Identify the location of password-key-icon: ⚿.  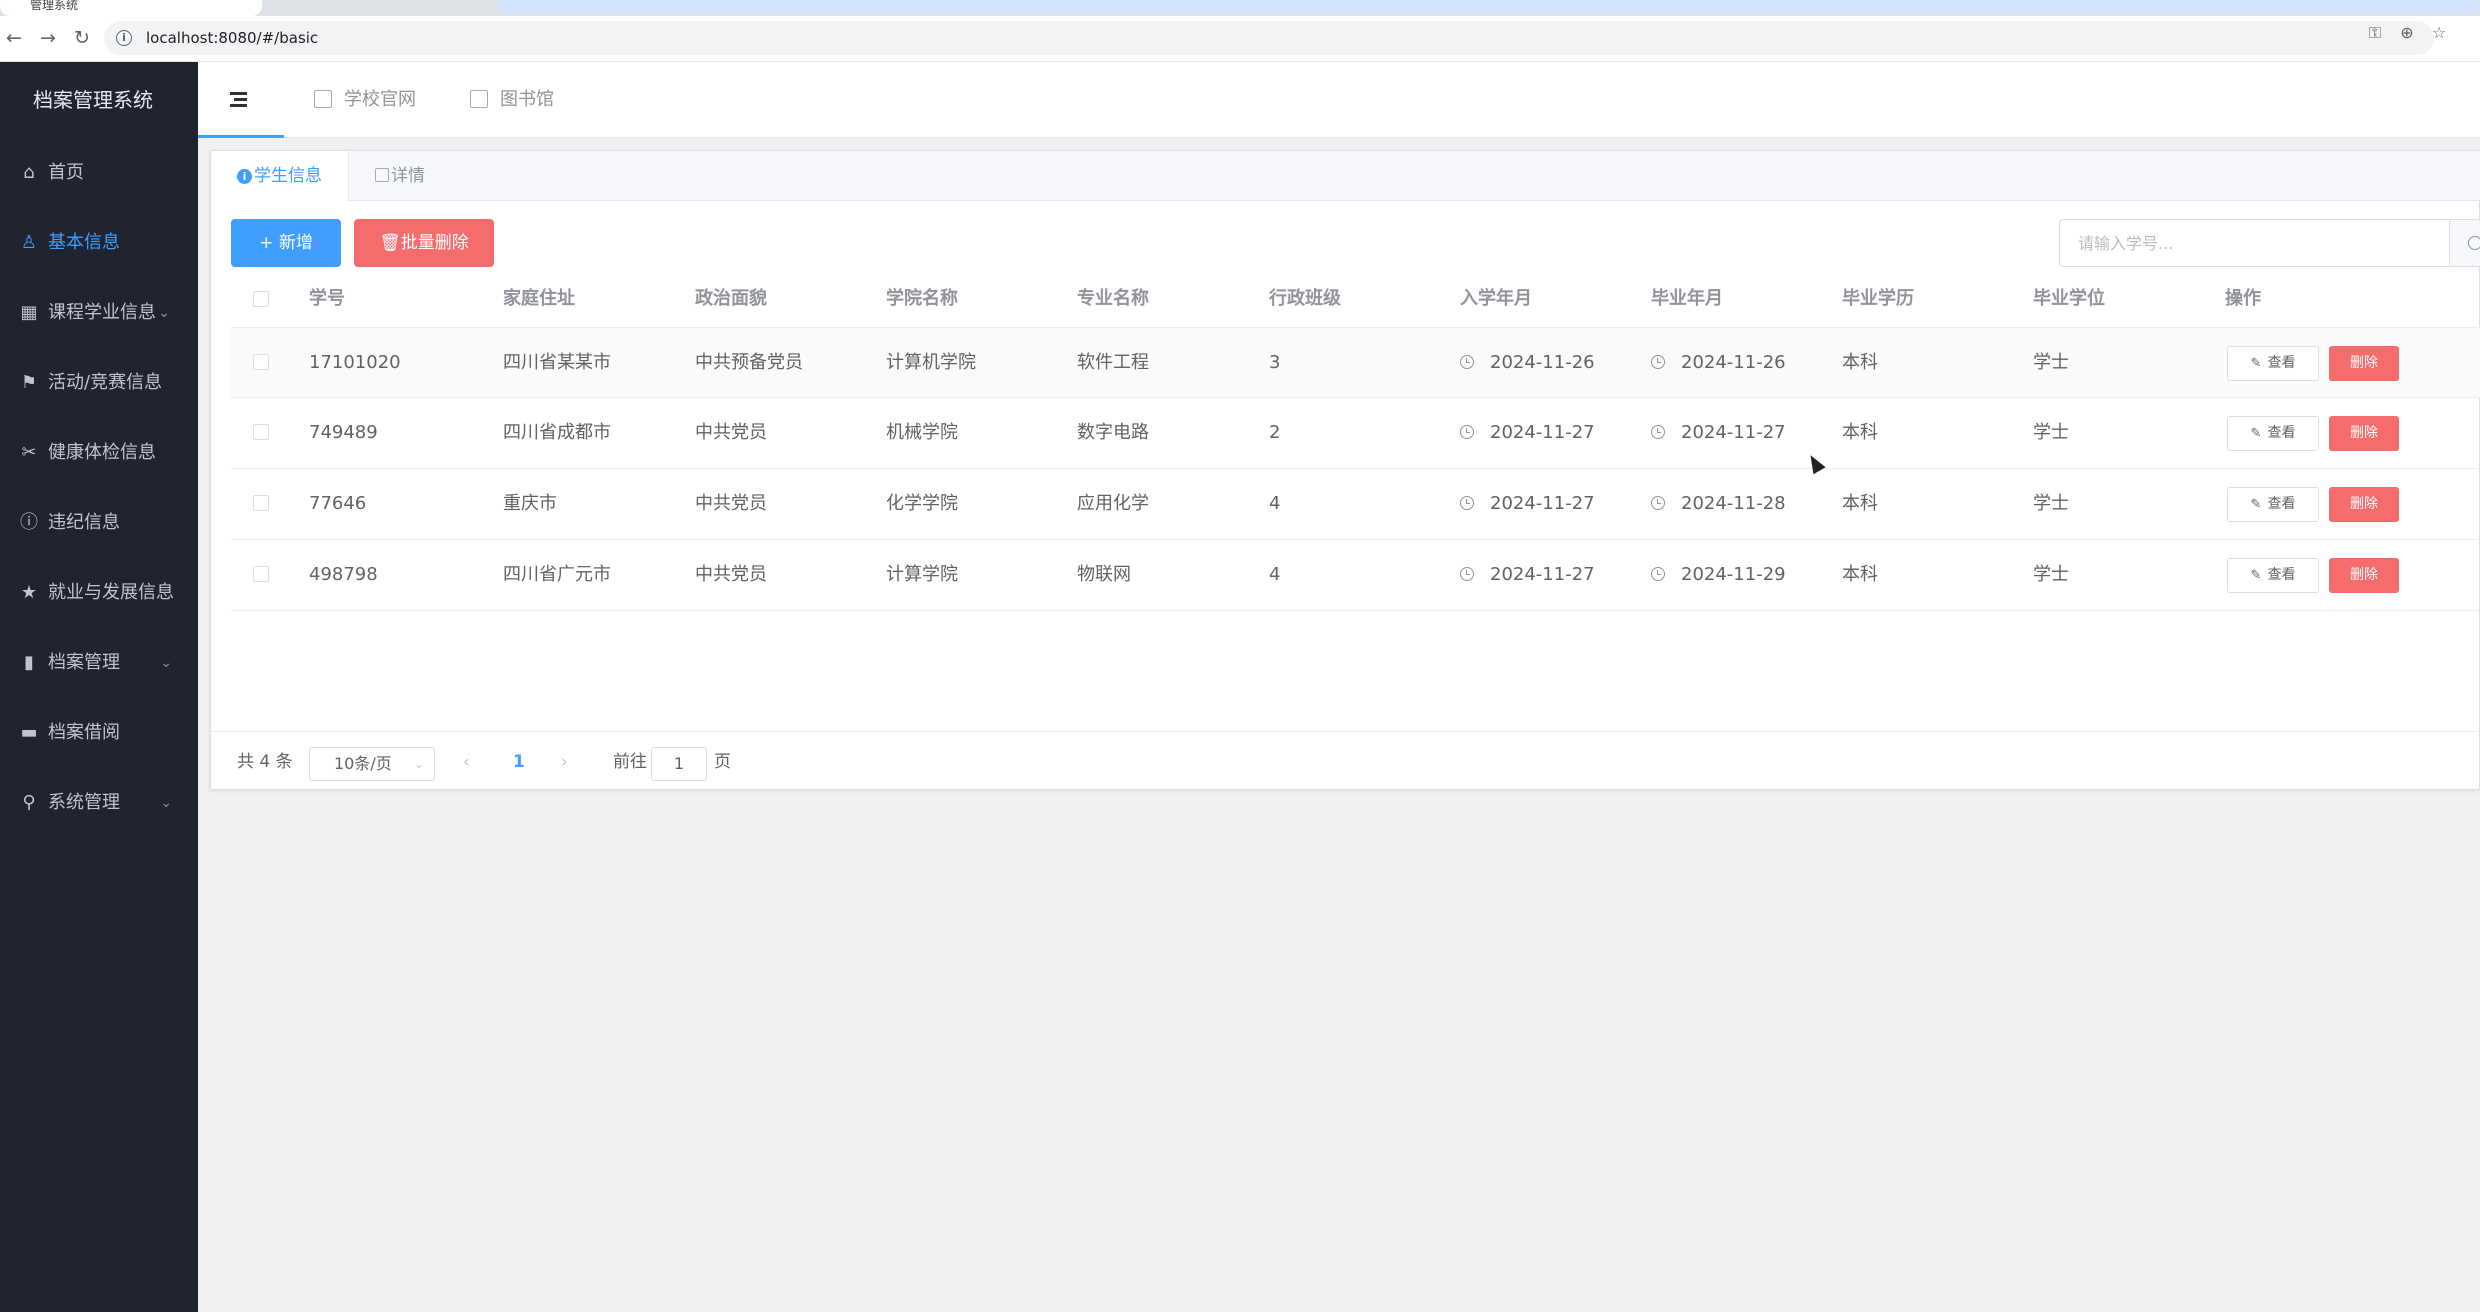
(2375, 33).